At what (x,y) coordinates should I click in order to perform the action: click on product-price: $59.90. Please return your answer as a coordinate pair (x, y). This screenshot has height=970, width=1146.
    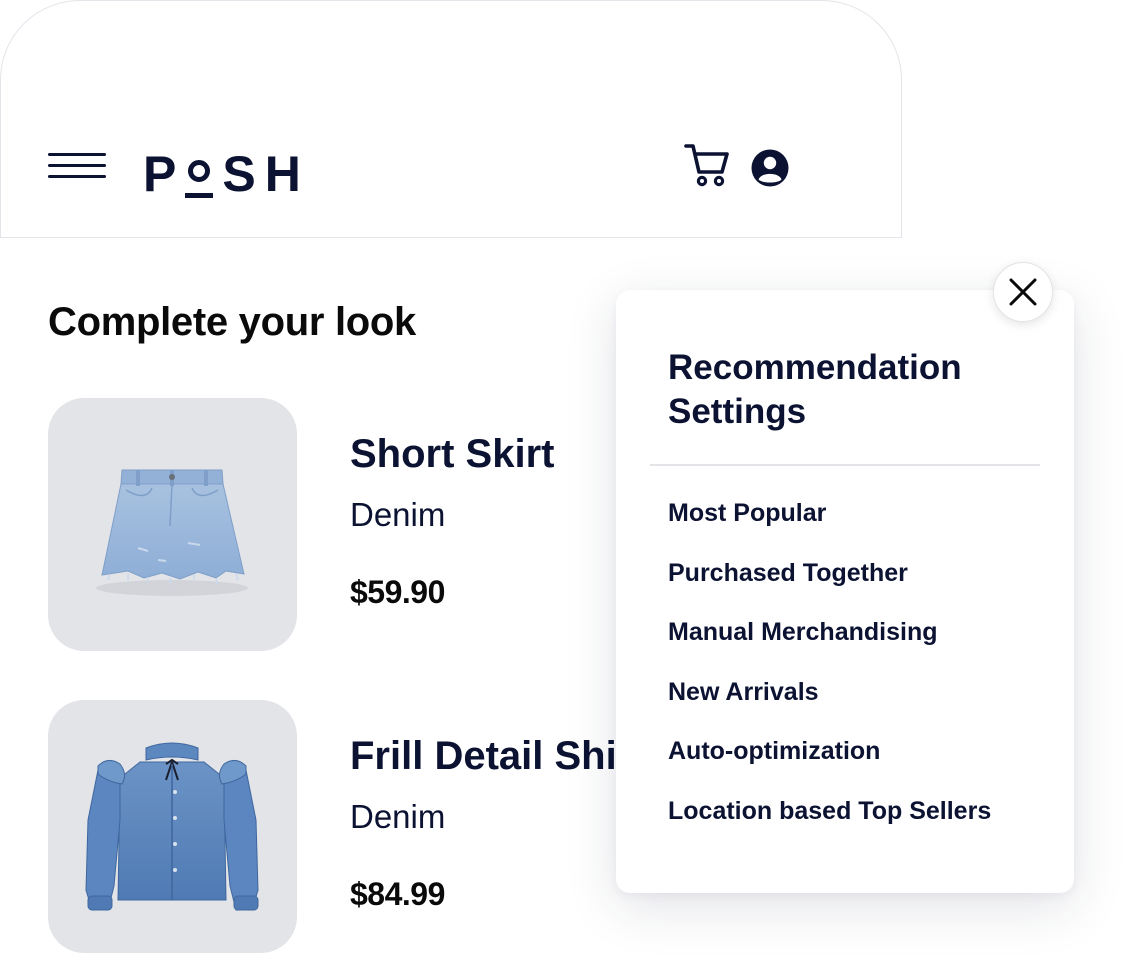
    Looking at the image, I should click on (397, 592).